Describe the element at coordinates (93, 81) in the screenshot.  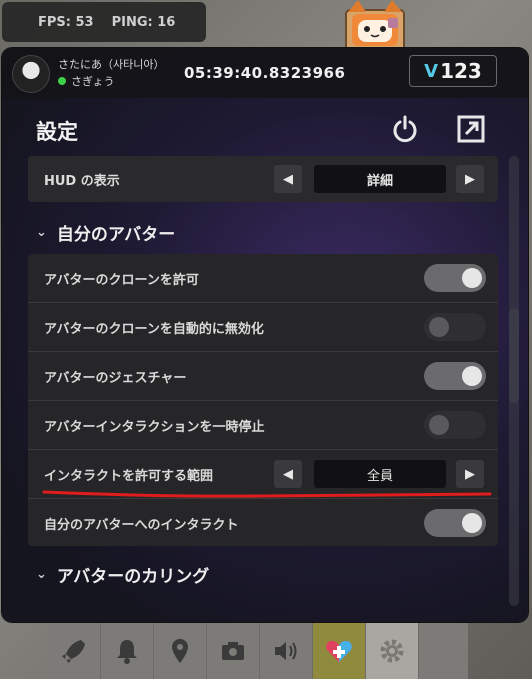
I see `status-label: さぎょう` at that location.